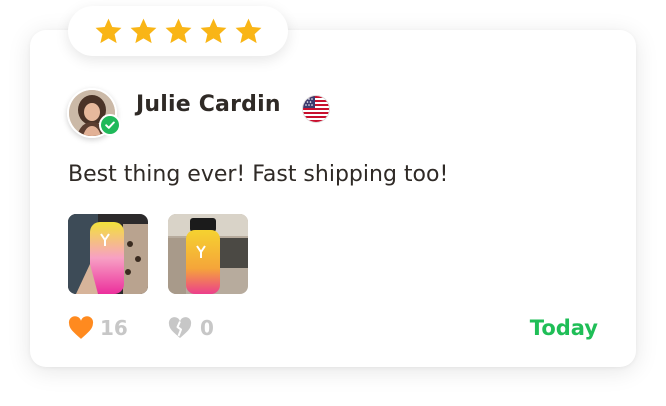 The image size is (666, 406). I want to click on like-count: 16, so click(114, 328).